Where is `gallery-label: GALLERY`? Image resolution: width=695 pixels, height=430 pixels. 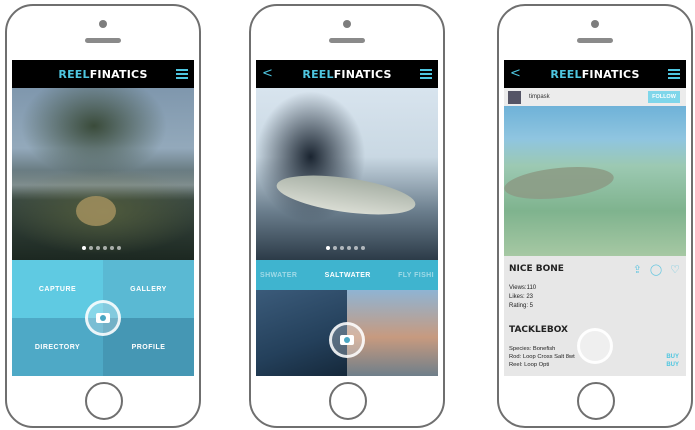
gallery-label: GALLERY is located at coordinates (148, 289).